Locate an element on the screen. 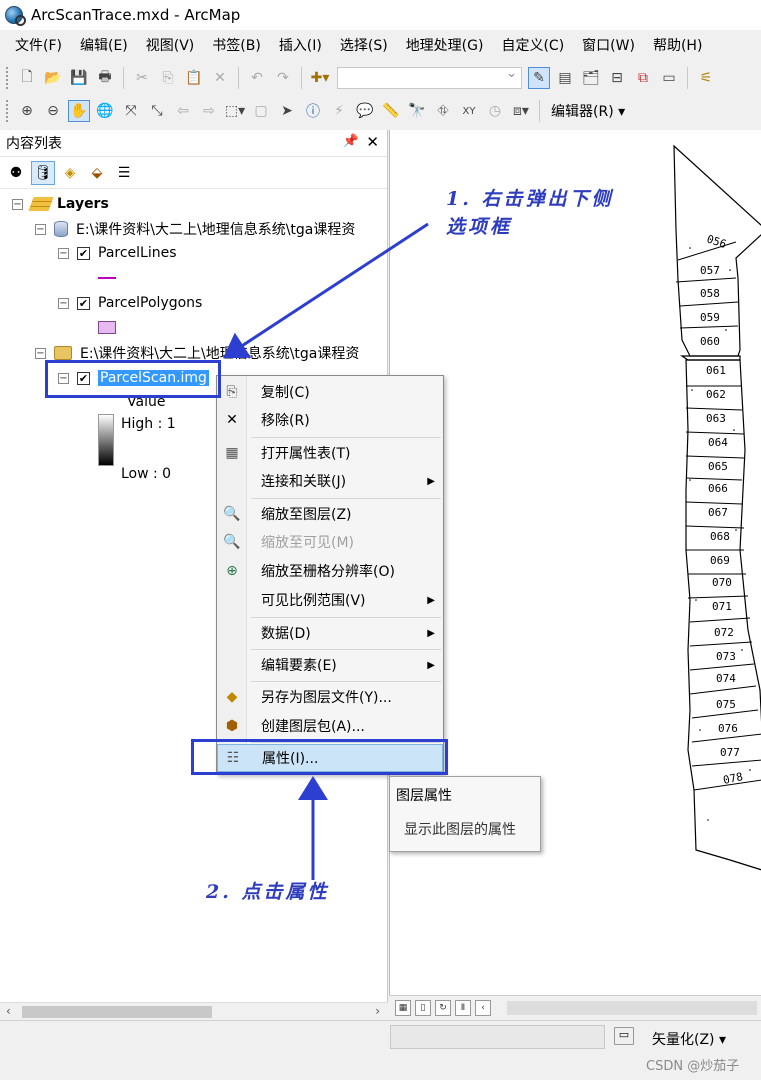 The height and width of the screenshot is (1080, 761). menu-item-joins-relates: 连接和关联(J) ▶ is located at coordinates (330, 481).